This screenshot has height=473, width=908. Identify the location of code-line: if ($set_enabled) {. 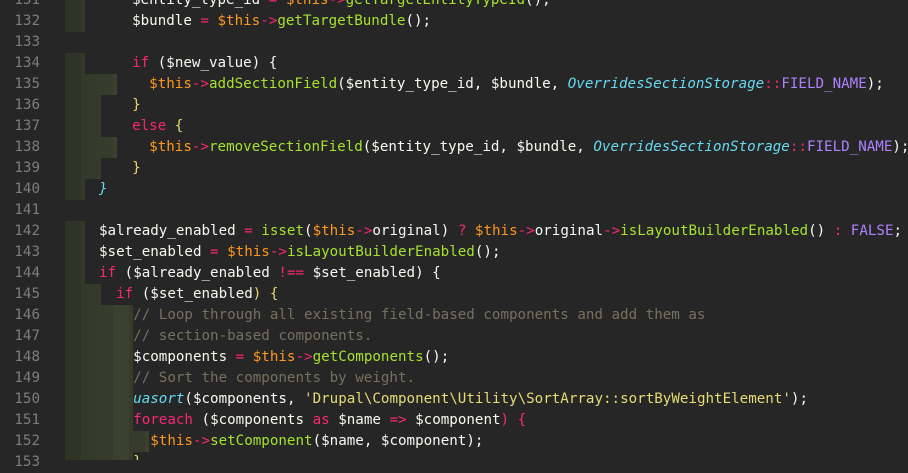
(486, 294).